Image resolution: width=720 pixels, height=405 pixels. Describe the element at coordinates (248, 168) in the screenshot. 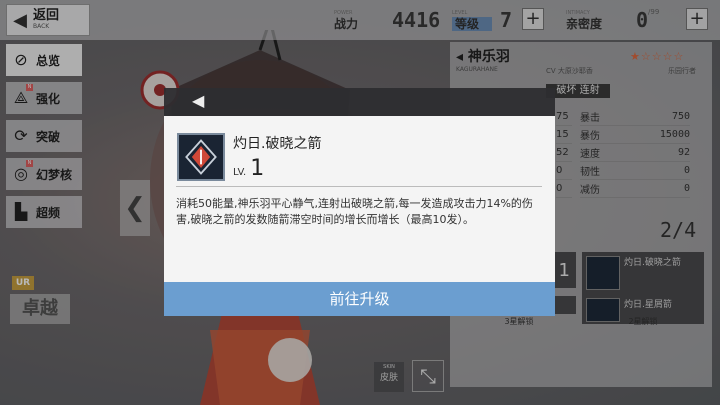

I see `skill-level: LV. 1` at that location.